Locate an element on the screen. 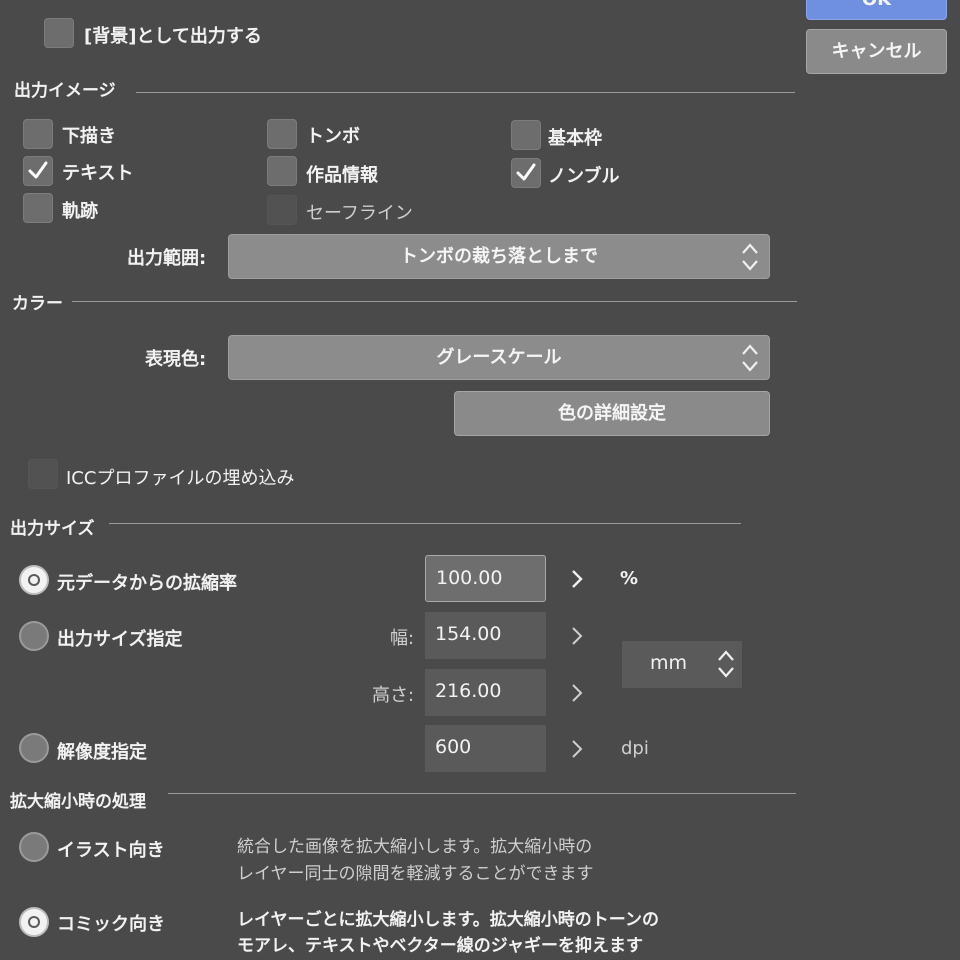 The width and height of the screenshot is (960, 960). page-number-checkbox is located at coordinates (526, 173).